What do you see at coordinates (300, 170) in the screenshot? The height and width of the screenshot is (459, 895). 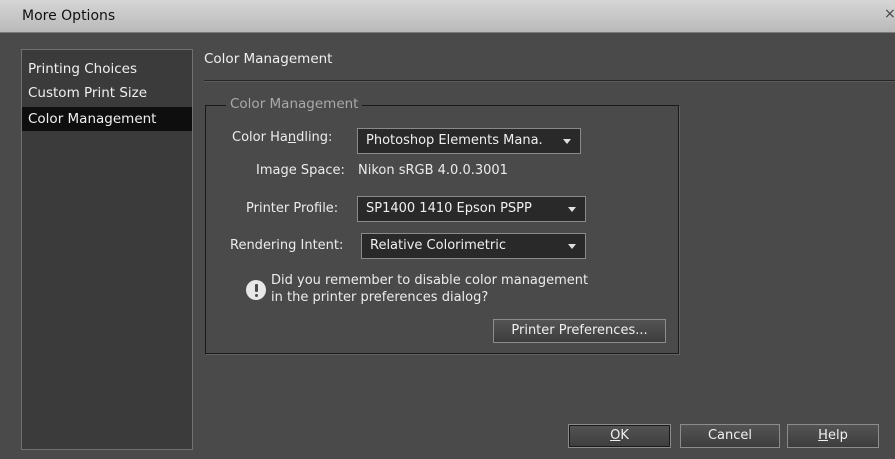 I see `image-space-label: Image Space:` at bounding box center [300, 170].